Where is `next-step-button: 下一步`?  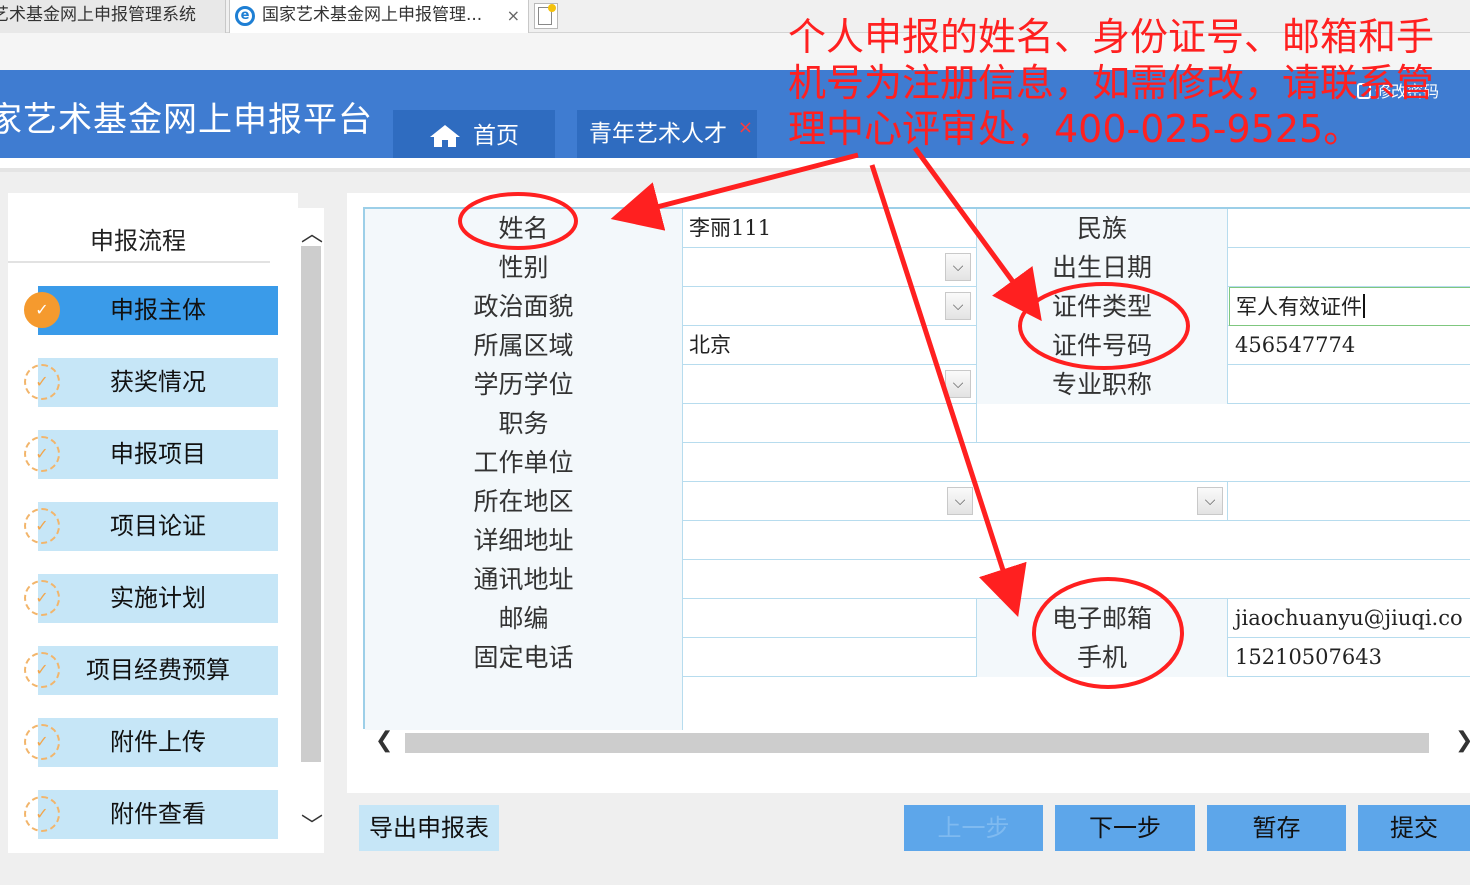 next-step-button: 下一步 is located at coordinates (1125, 828).